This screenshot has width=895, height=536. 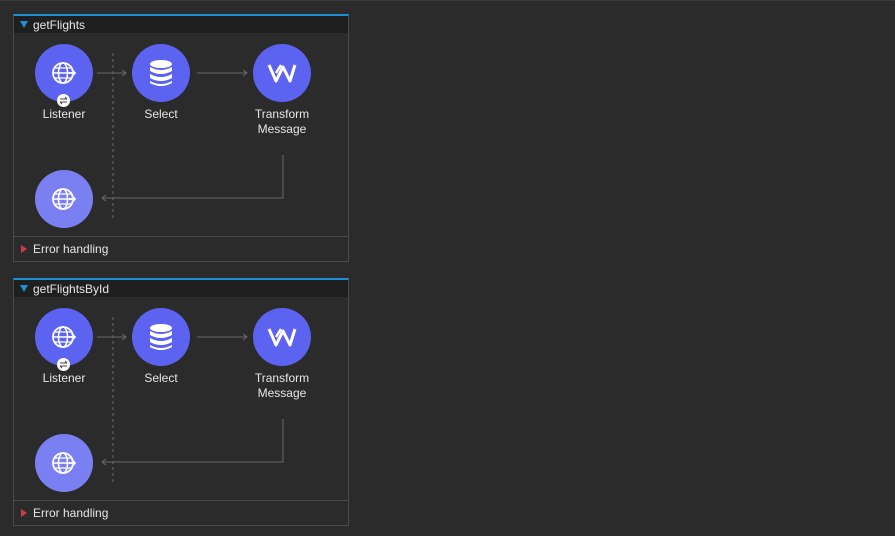 I want to click on flow-title: getFlights, so click(x=59, y=24).